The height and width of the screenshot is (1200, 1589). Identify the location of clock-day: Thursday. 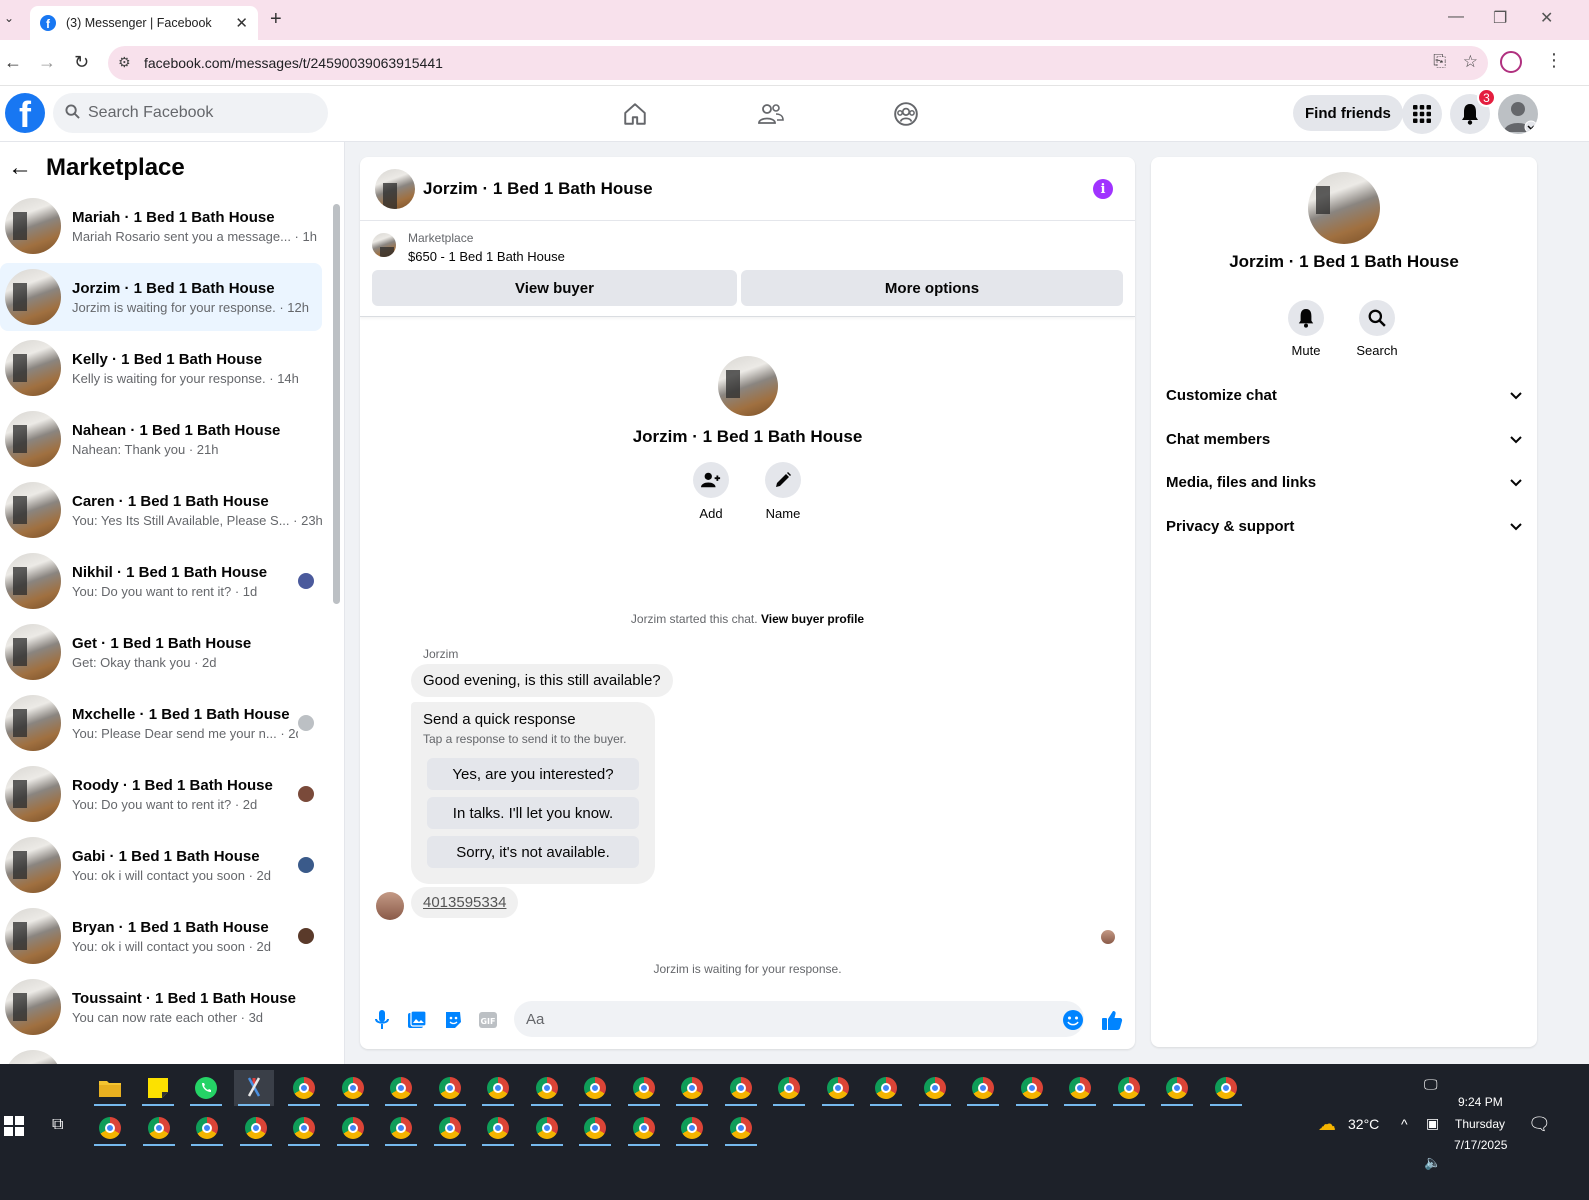
(1480, 1124).